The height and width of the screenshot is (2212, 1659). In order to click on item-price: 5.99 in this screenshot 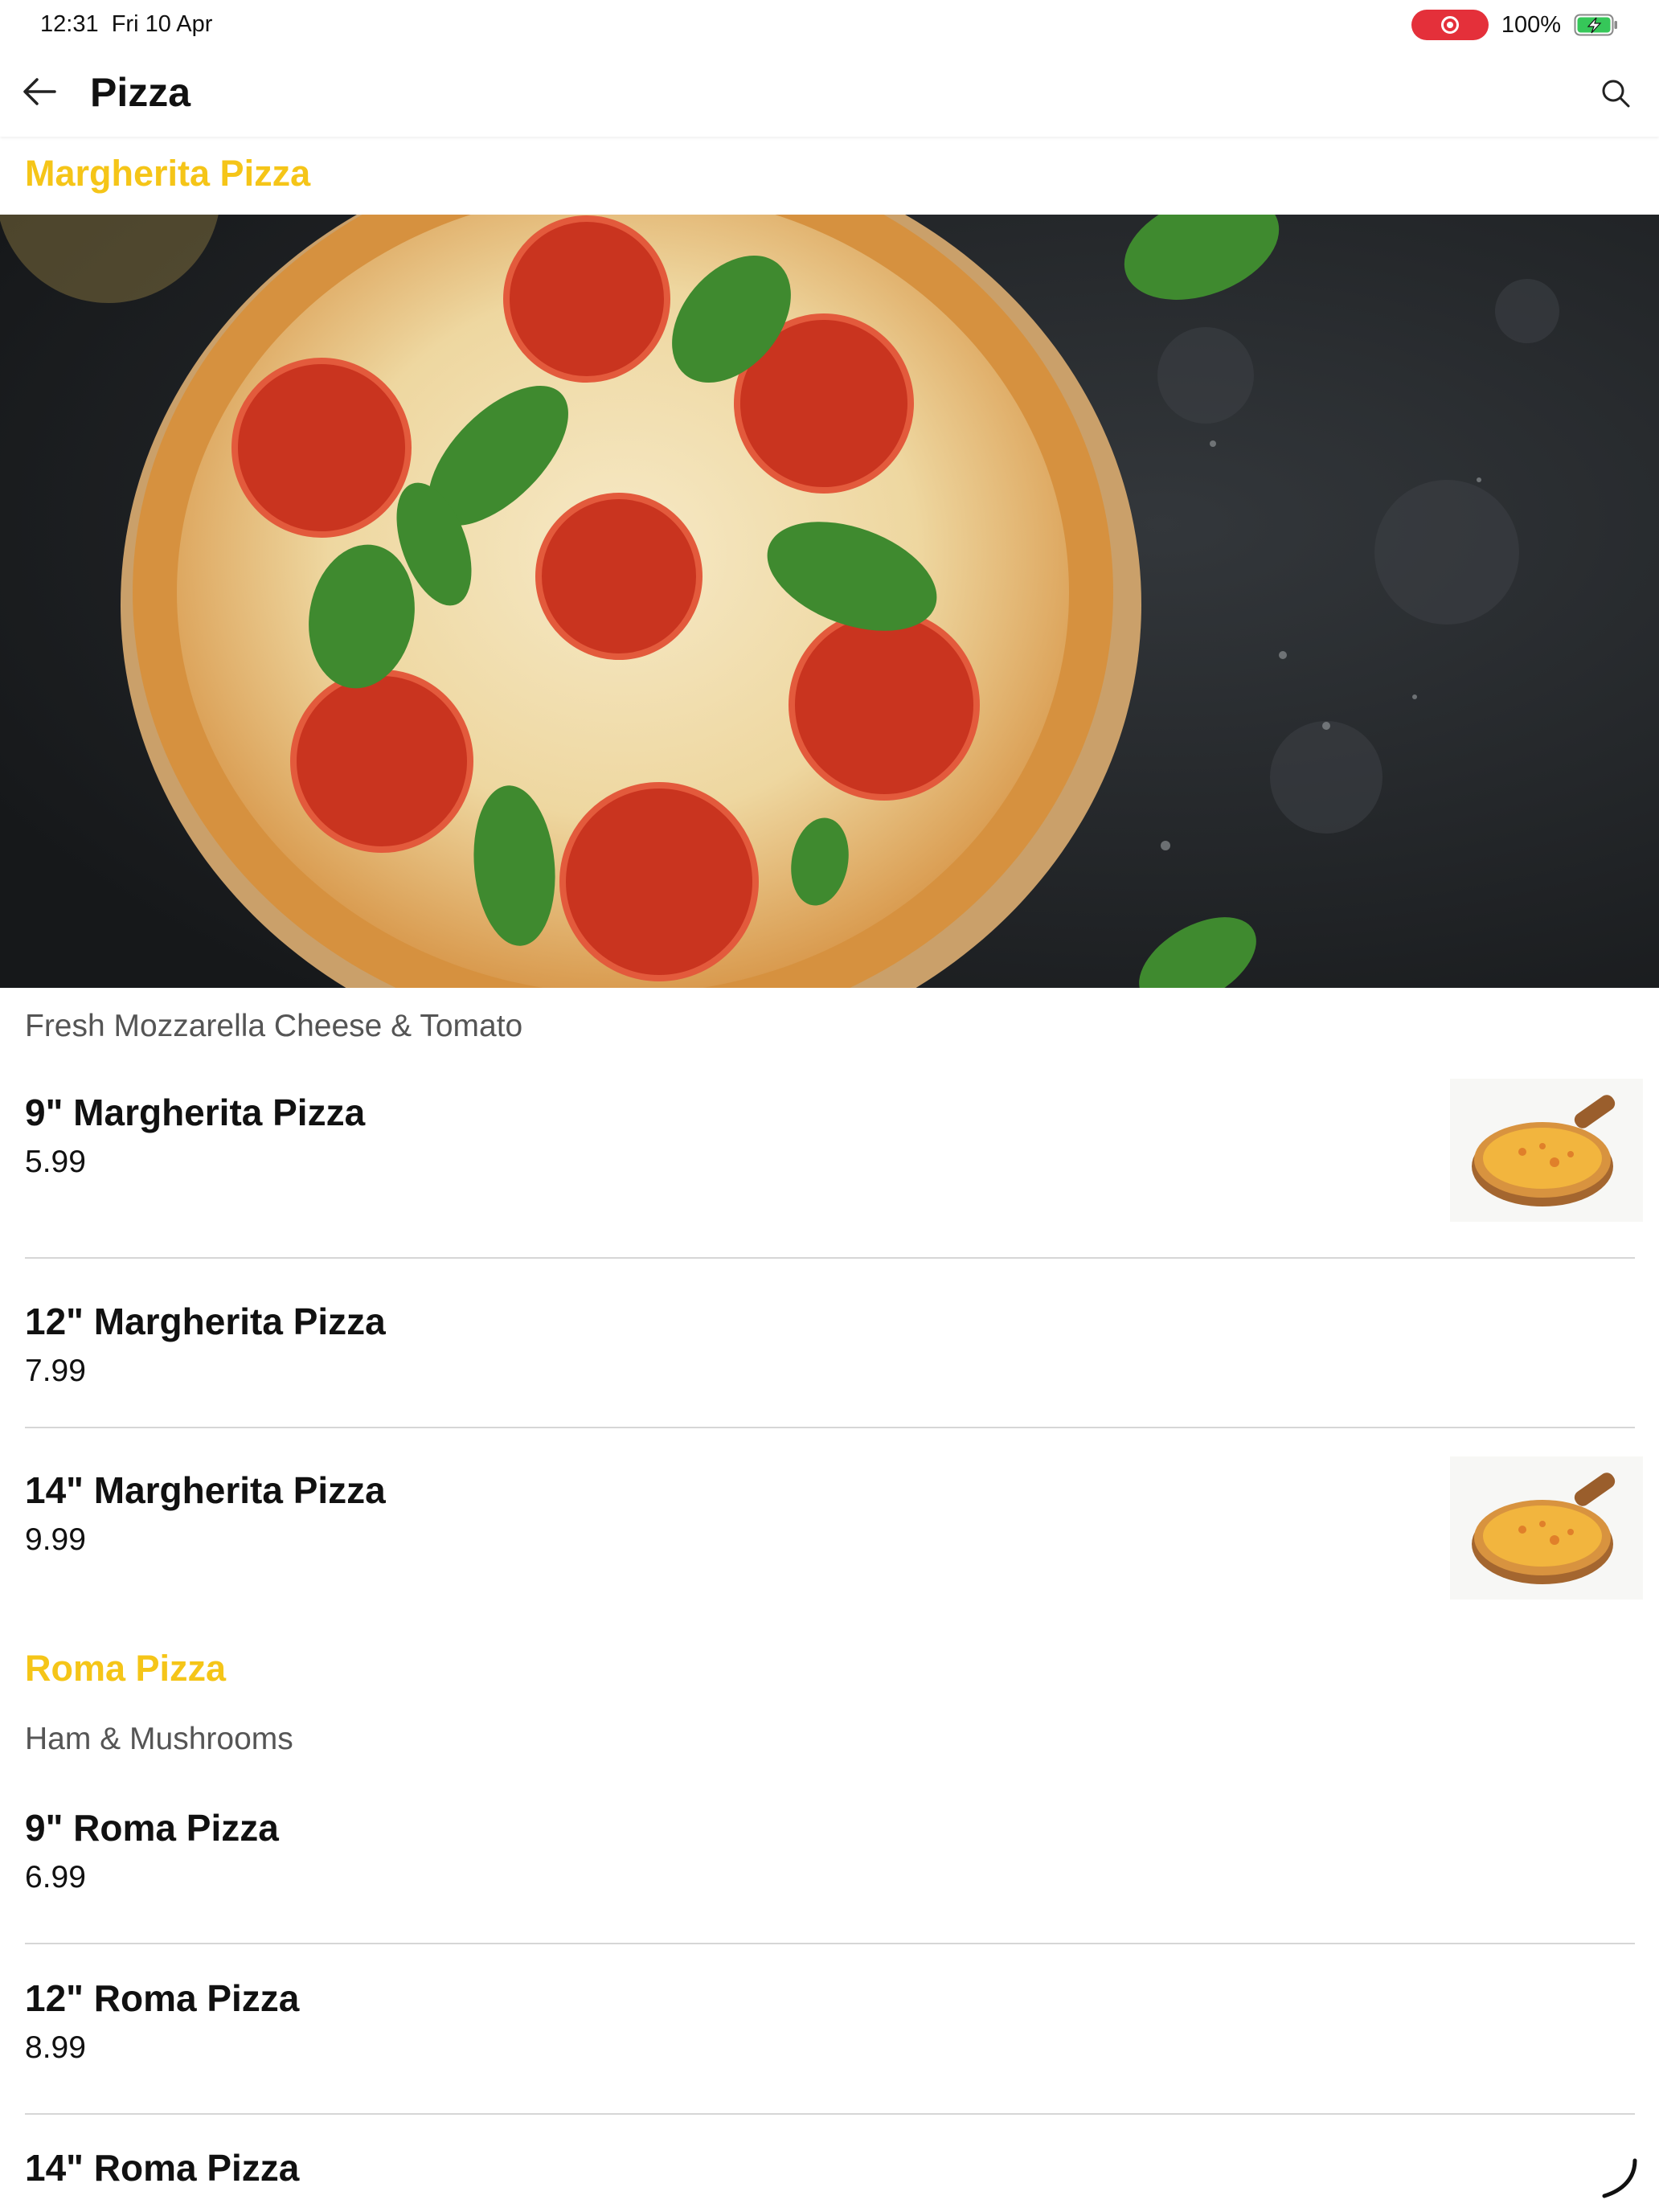, I will do `click(55, 1162)`.